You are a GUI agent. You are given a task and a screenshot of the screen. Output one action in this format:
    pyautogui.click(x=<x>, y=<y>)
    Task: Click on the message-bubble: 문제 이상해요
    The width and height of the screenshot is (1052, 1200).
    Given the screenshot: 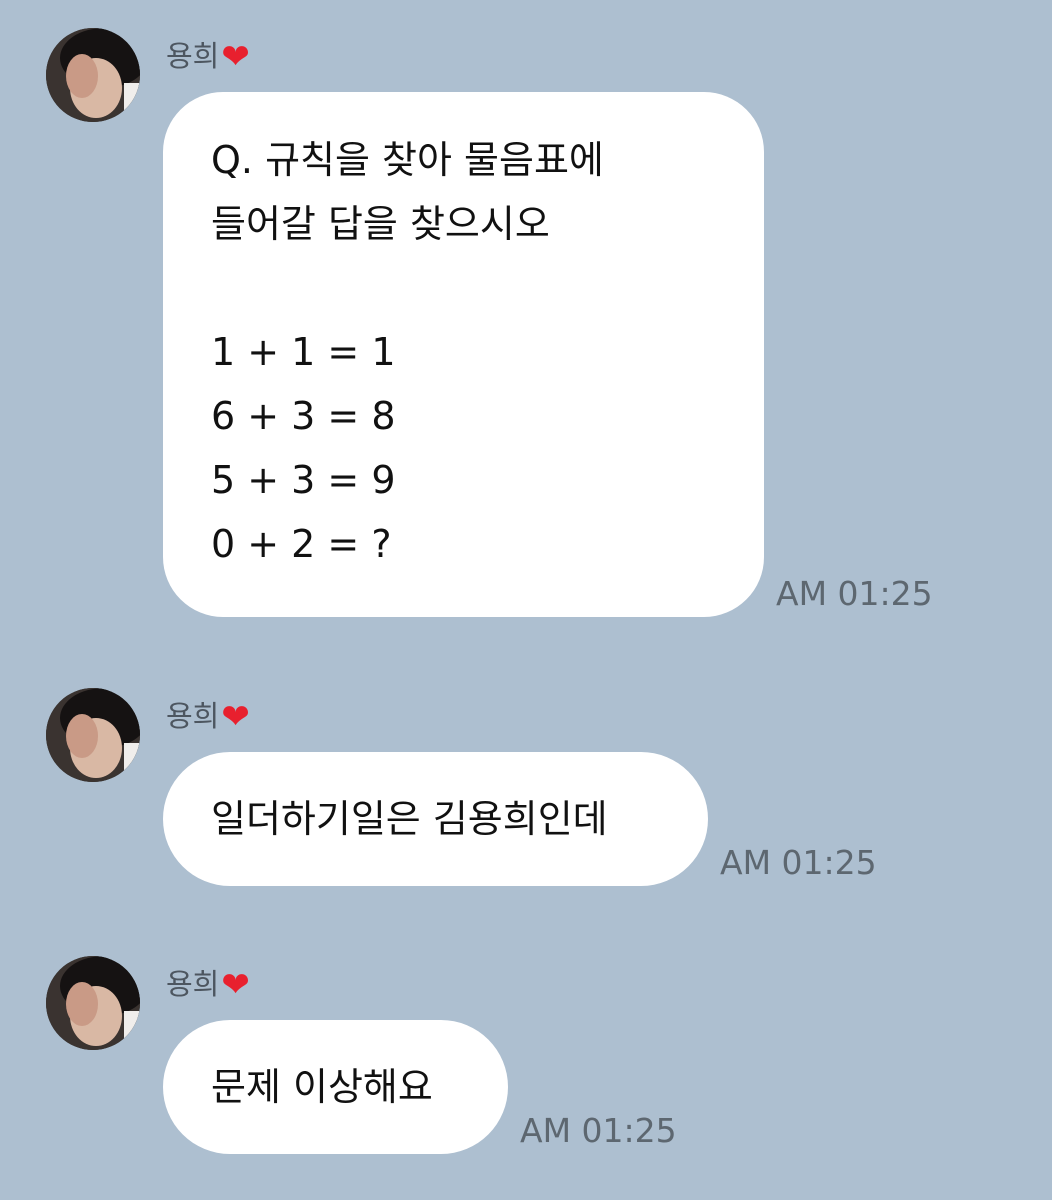 What is the action you would take?
    pyautogui.click(x=335, y=1087)
    